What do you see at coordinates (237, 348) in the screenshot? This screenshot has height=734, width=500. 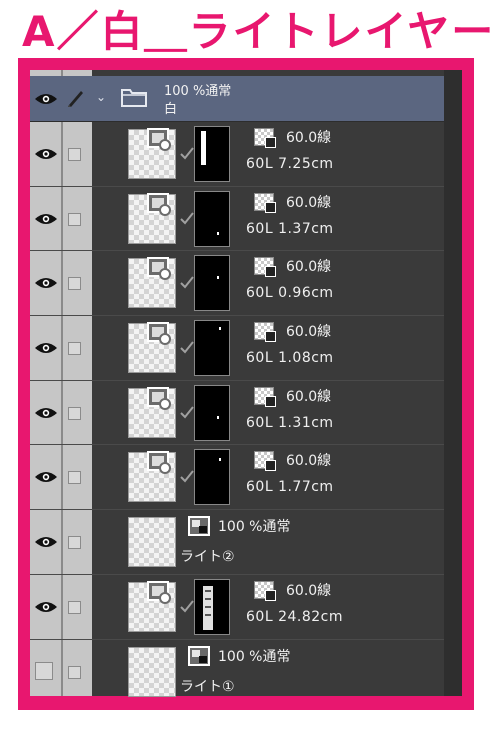 I see `layer-row: 60.0線 60L 1.08cm` at bounding box center [237, 348].